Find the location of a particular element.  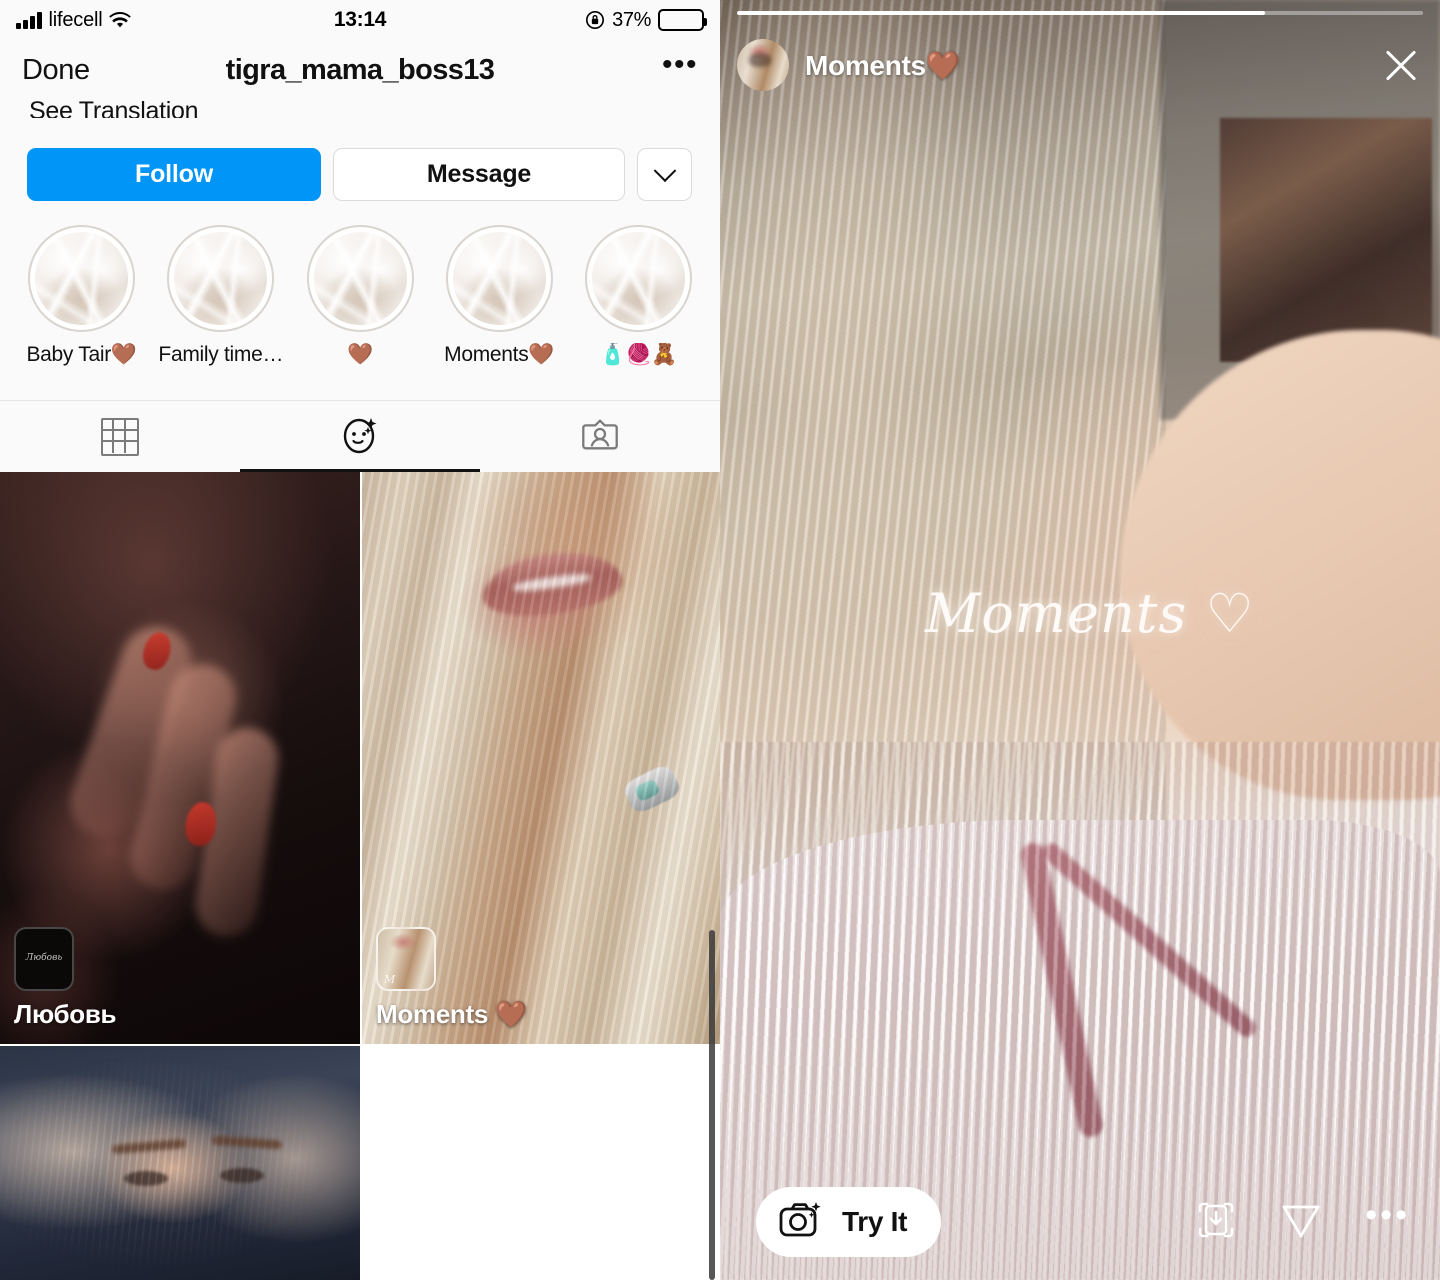

save-download-icon is located at coordinates (1216, 1222).